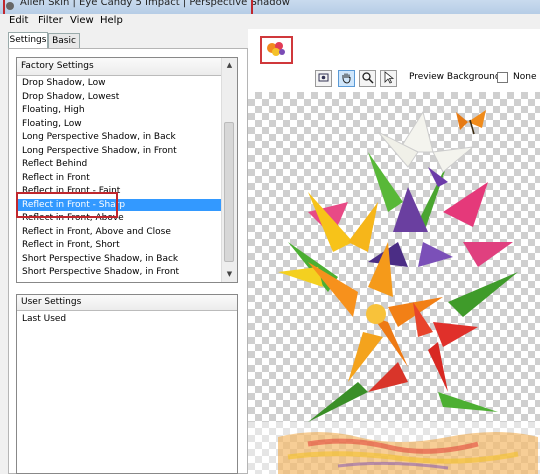  I want to click on list-item: Drop Shadow, Low, so click(120, 83).